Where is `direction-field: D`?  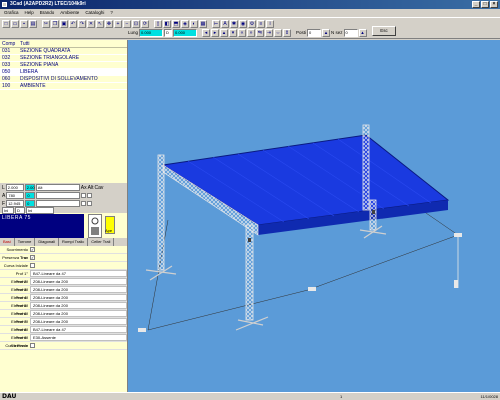
direction-field: D is located at coordinates (168, 33).